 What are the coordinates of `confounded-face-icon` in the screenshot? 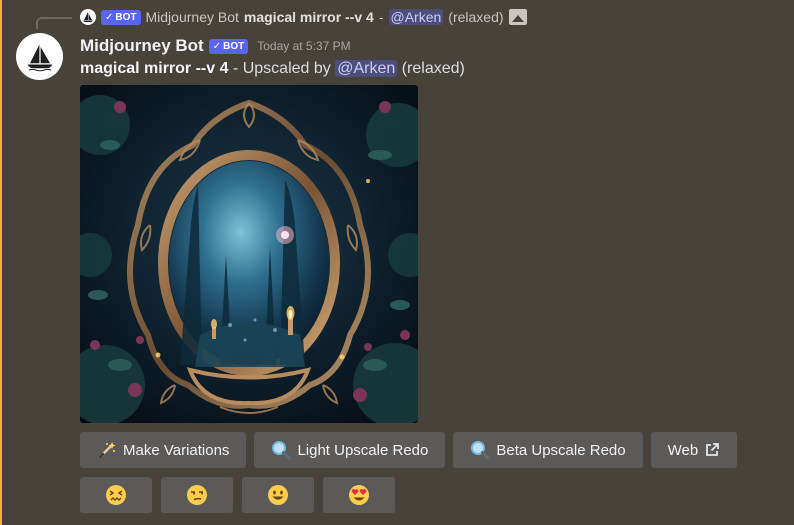 It's located at (116, 495).